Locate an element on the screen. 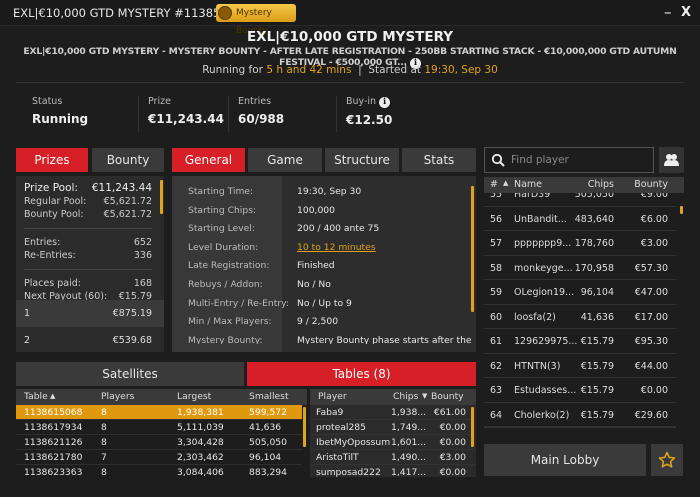 The width and height of the screenshot is (700, 497). table-largest: 3,304,428 is located at coordinates (200, 442).